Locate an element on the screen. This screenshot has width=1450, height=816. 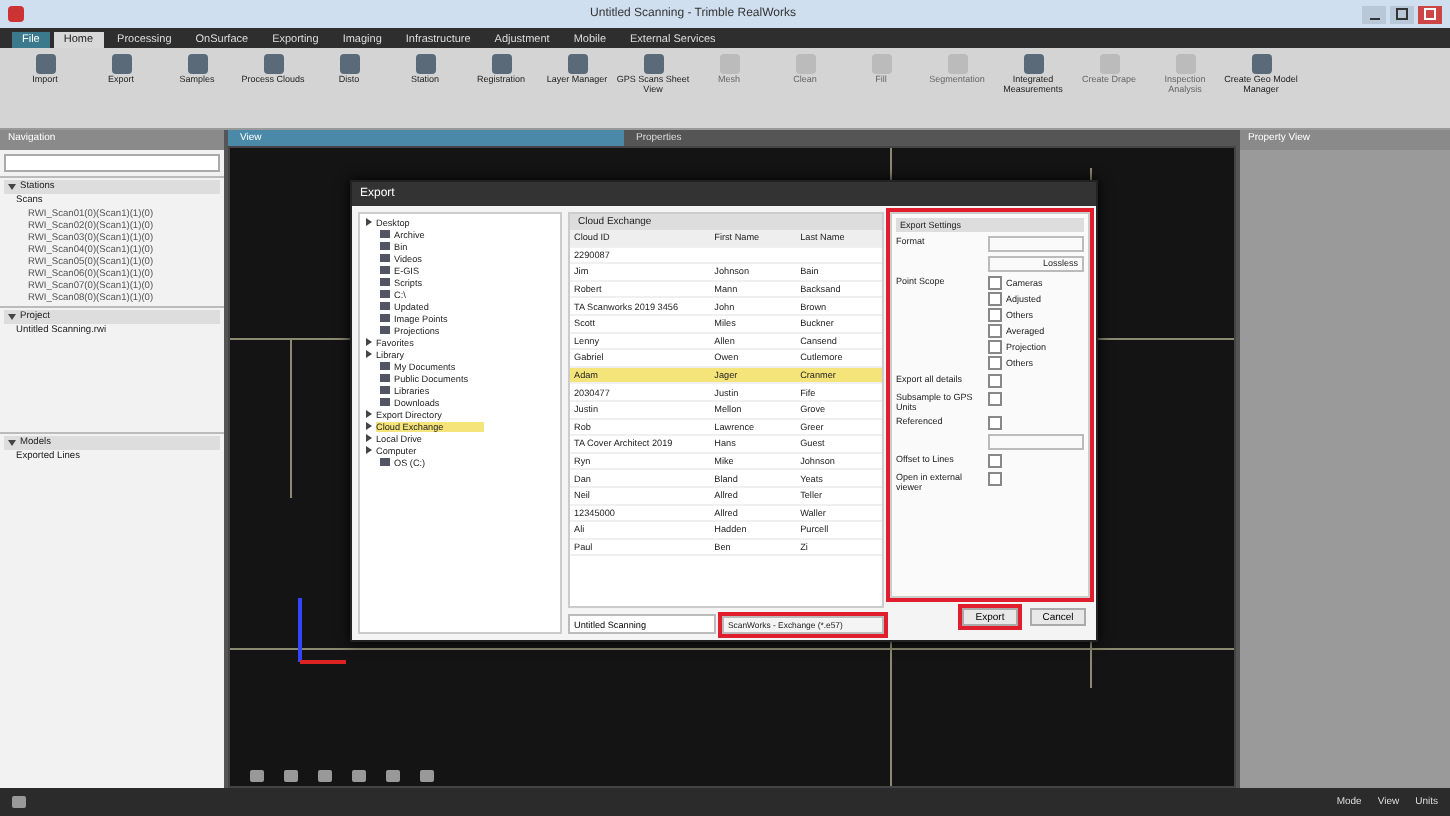
status-icon is located at coordinates (19, 802).